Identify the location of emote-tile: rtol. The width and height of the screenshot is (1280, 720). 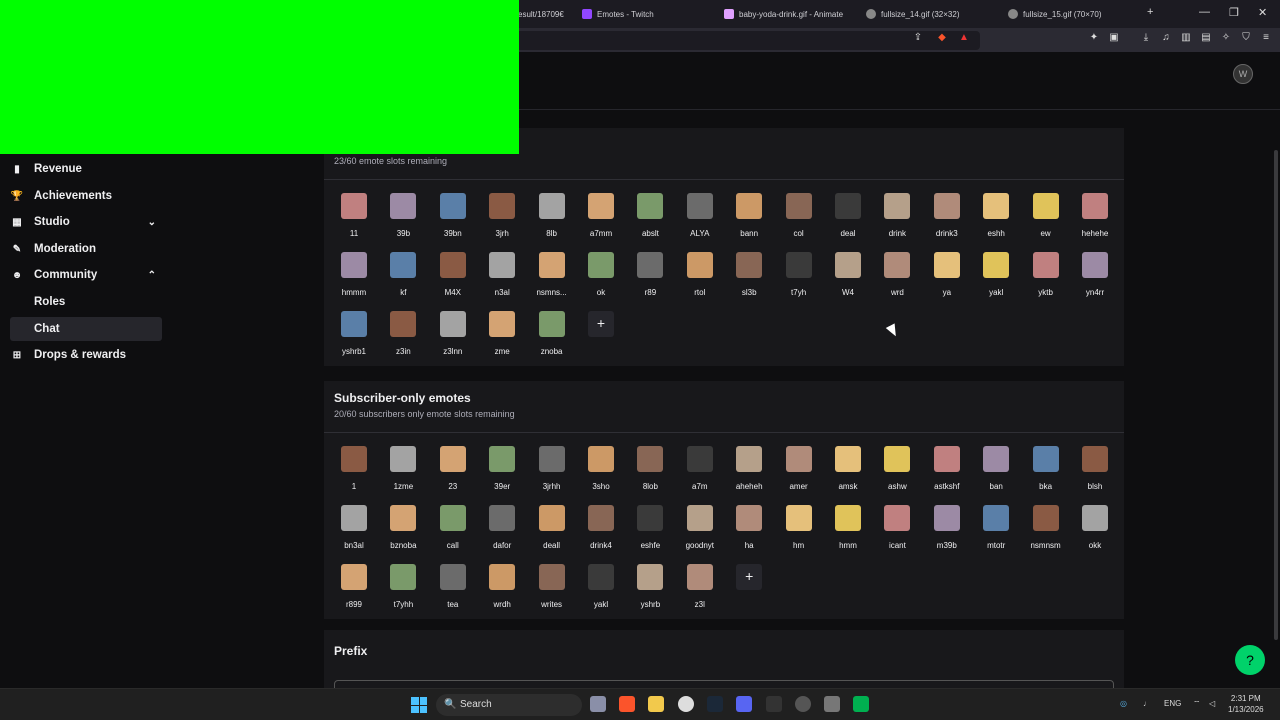
(700, 281).